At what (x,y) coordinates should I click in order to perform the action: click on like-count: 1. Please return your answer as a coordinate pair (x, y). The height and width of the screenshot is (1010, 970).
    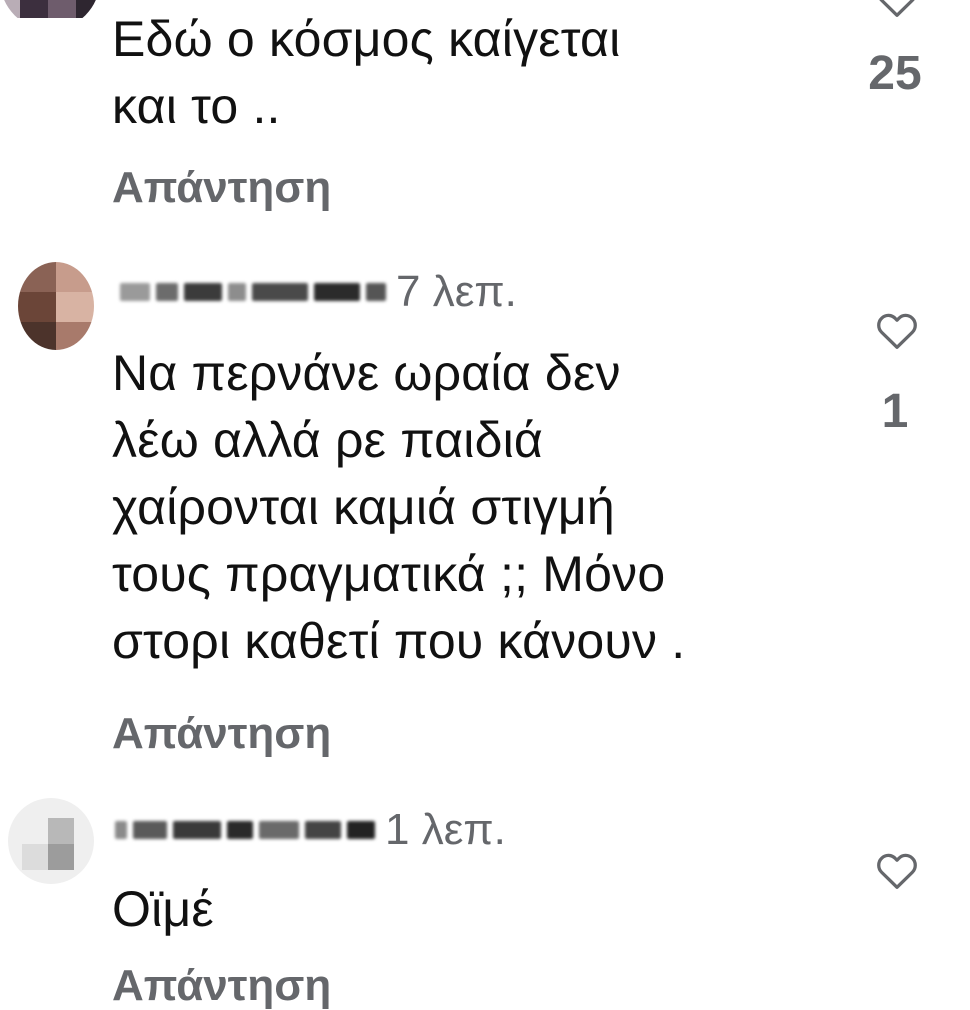
    Looking at the image, I should click on (895, 411).